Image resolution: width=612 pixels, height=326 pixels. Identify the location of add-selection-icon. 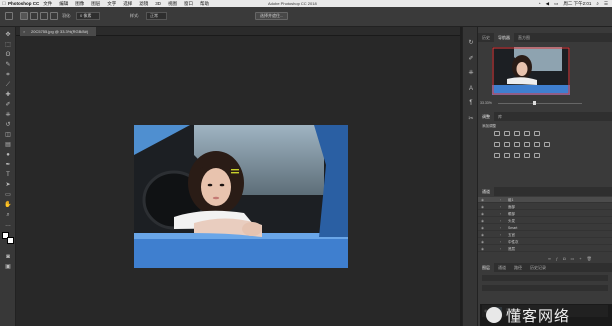
(34, 16).